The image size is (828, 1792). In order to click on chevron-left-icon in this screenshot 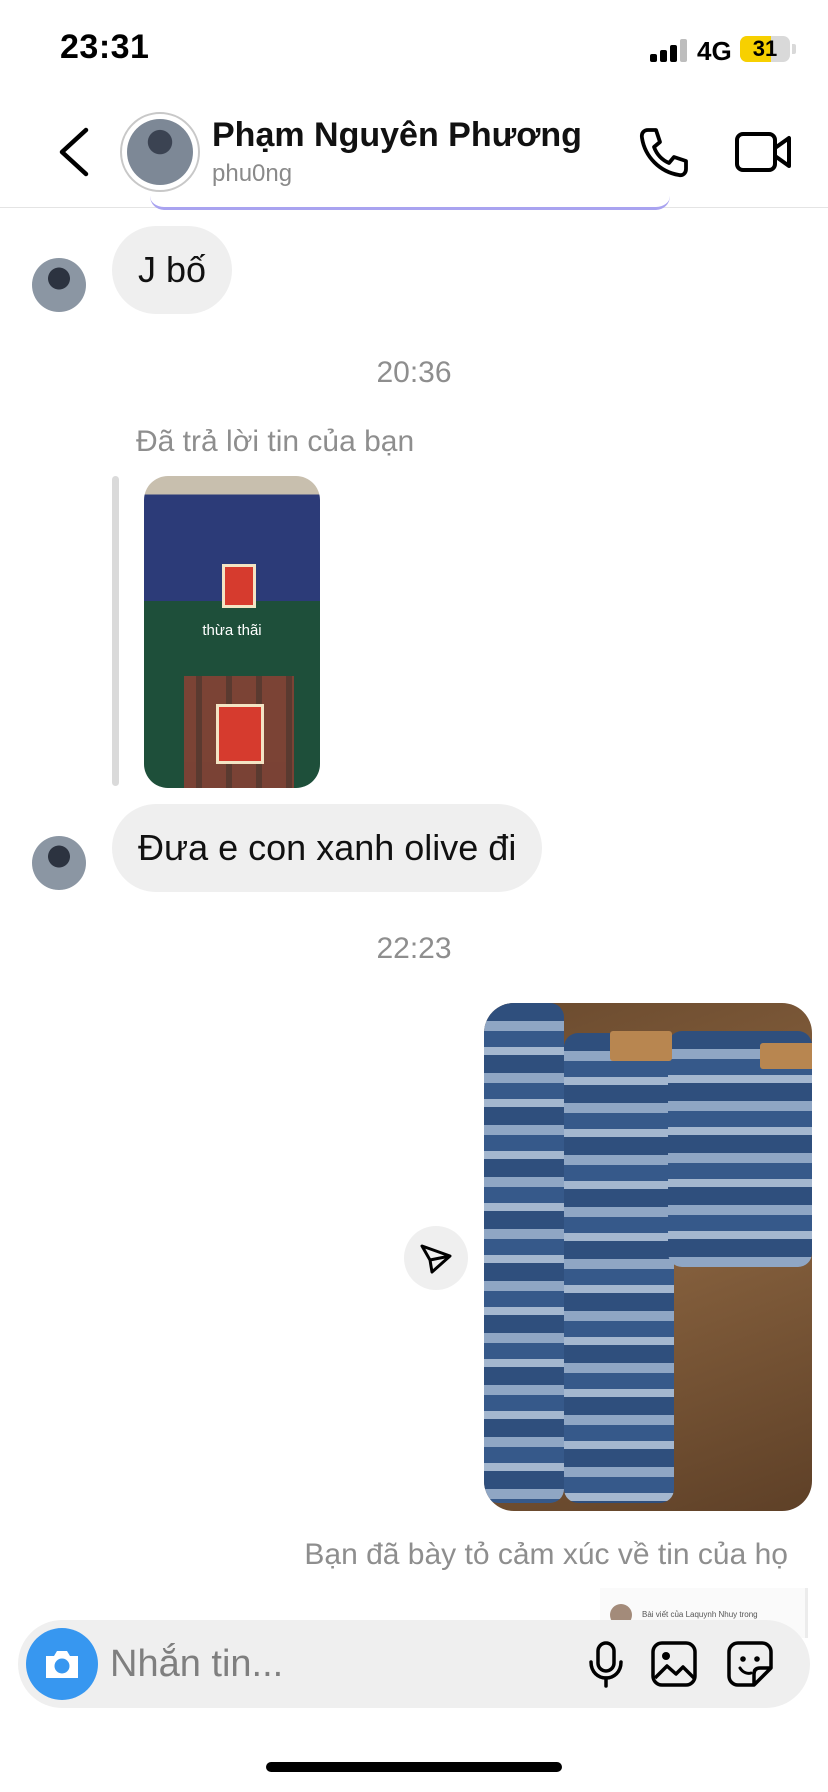, I will do `click(74, 152)`.